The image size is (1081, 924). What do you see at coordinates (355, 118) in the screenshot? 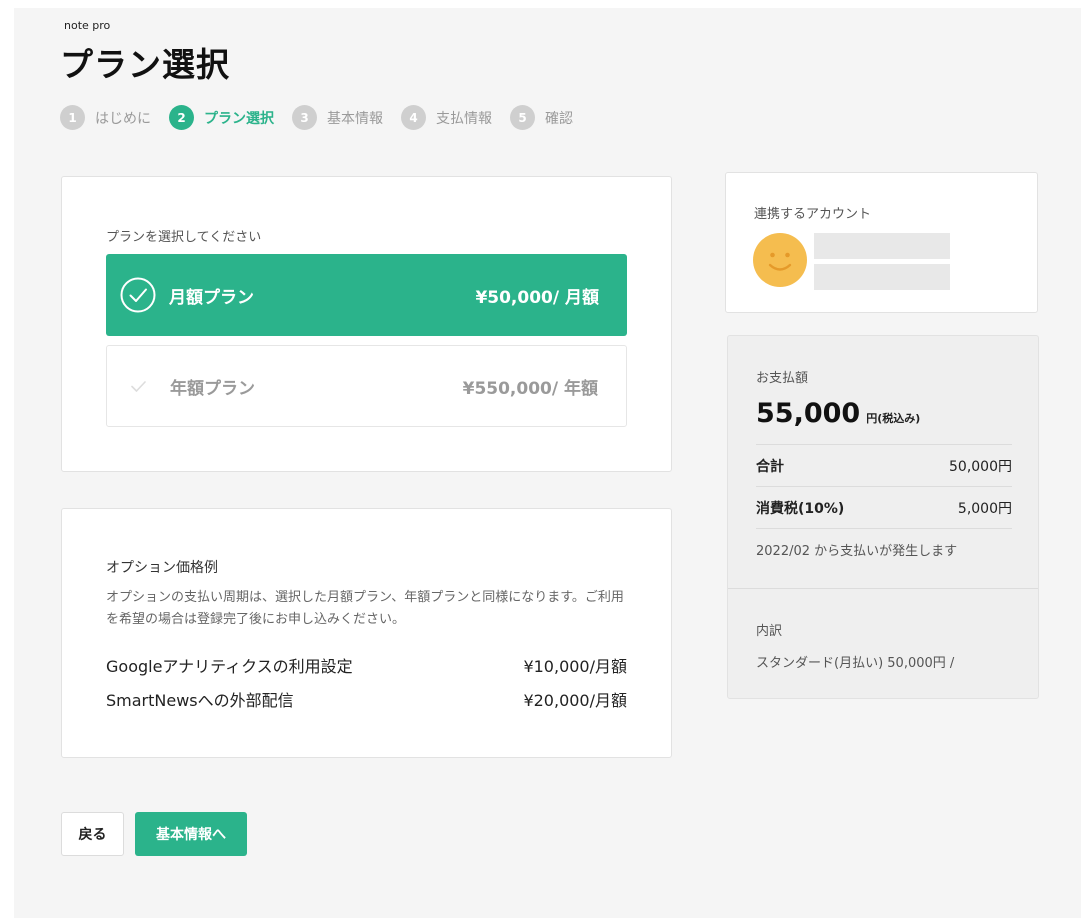
I see `step-label: 基本情報` at bounding box center [355, 118].